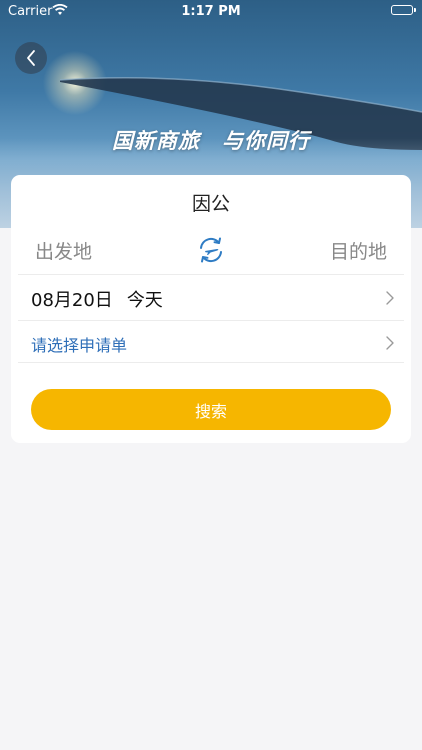 Image resolution: width=422 pixels, height=750 pixels. I want to click on swap-route-button, so click(211, 250).